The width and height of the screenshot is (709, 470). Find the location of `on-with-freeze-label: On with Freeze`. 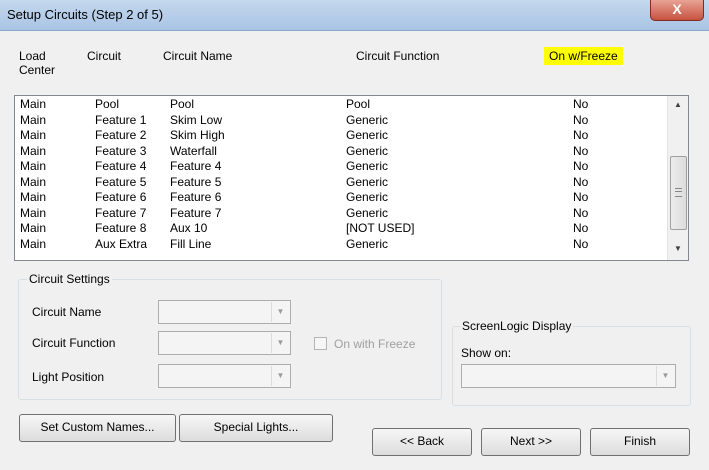

on-with-freeze-label: On with Freeze is located at coordinates (375, 344).